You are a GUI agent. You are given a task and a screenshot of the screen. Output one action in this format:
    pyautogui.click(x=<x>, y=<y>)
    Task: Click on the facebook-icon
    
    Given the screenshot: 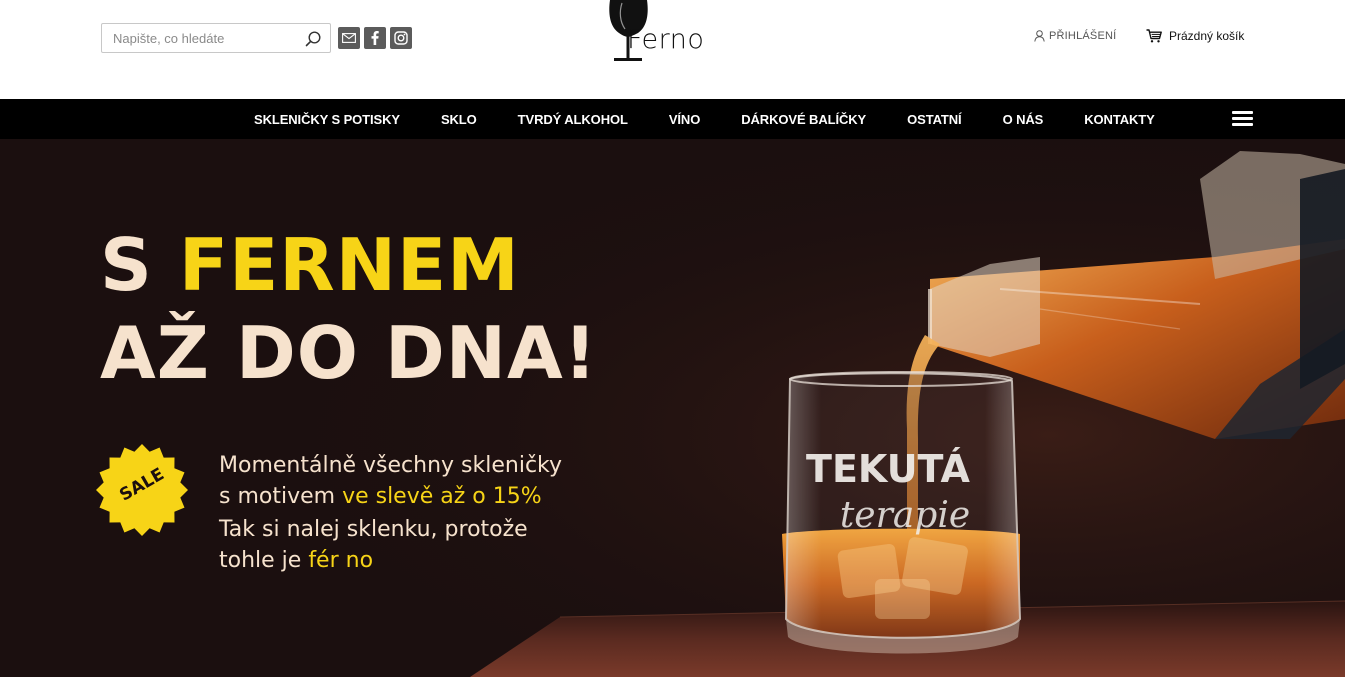 What is the action you would take?
    pyautogui.click(x=375, y=38)
    